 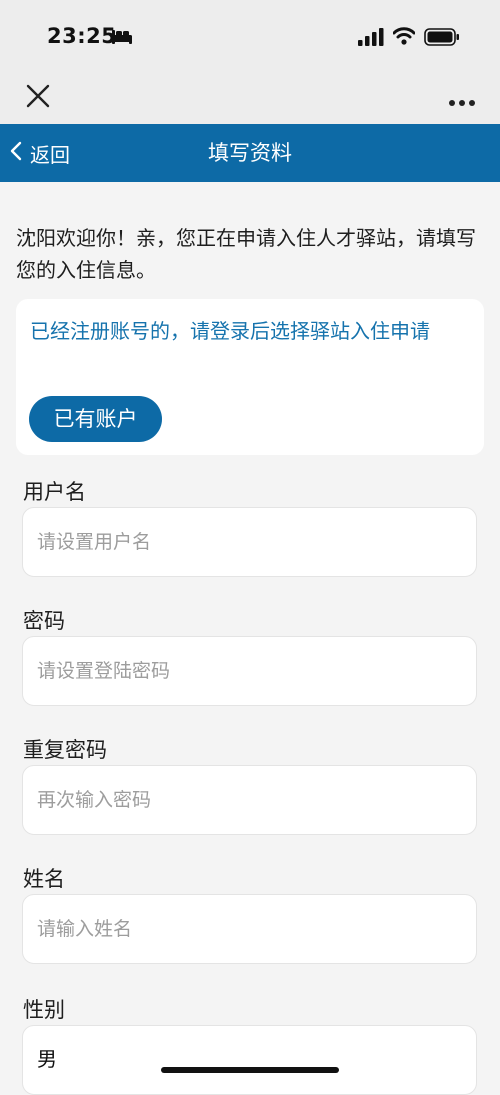 I want to click on nav-bar: 填写资料 返回, so click(x=250, y=153).